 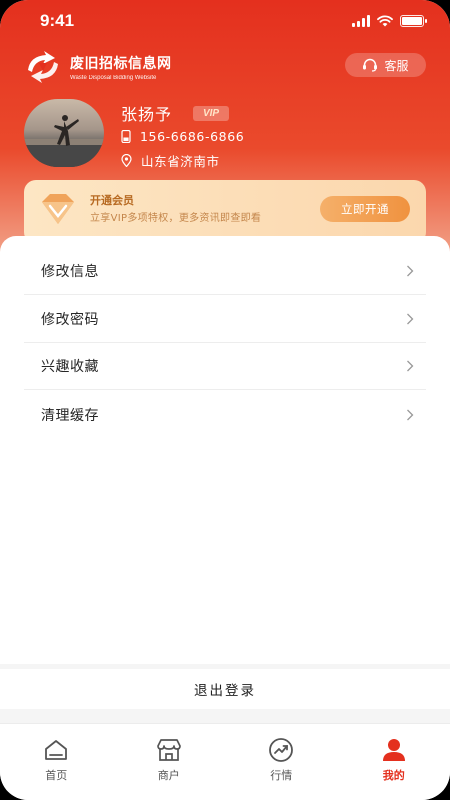 I want to click on customer-service-label: 客服, so click(x=396, y=65).